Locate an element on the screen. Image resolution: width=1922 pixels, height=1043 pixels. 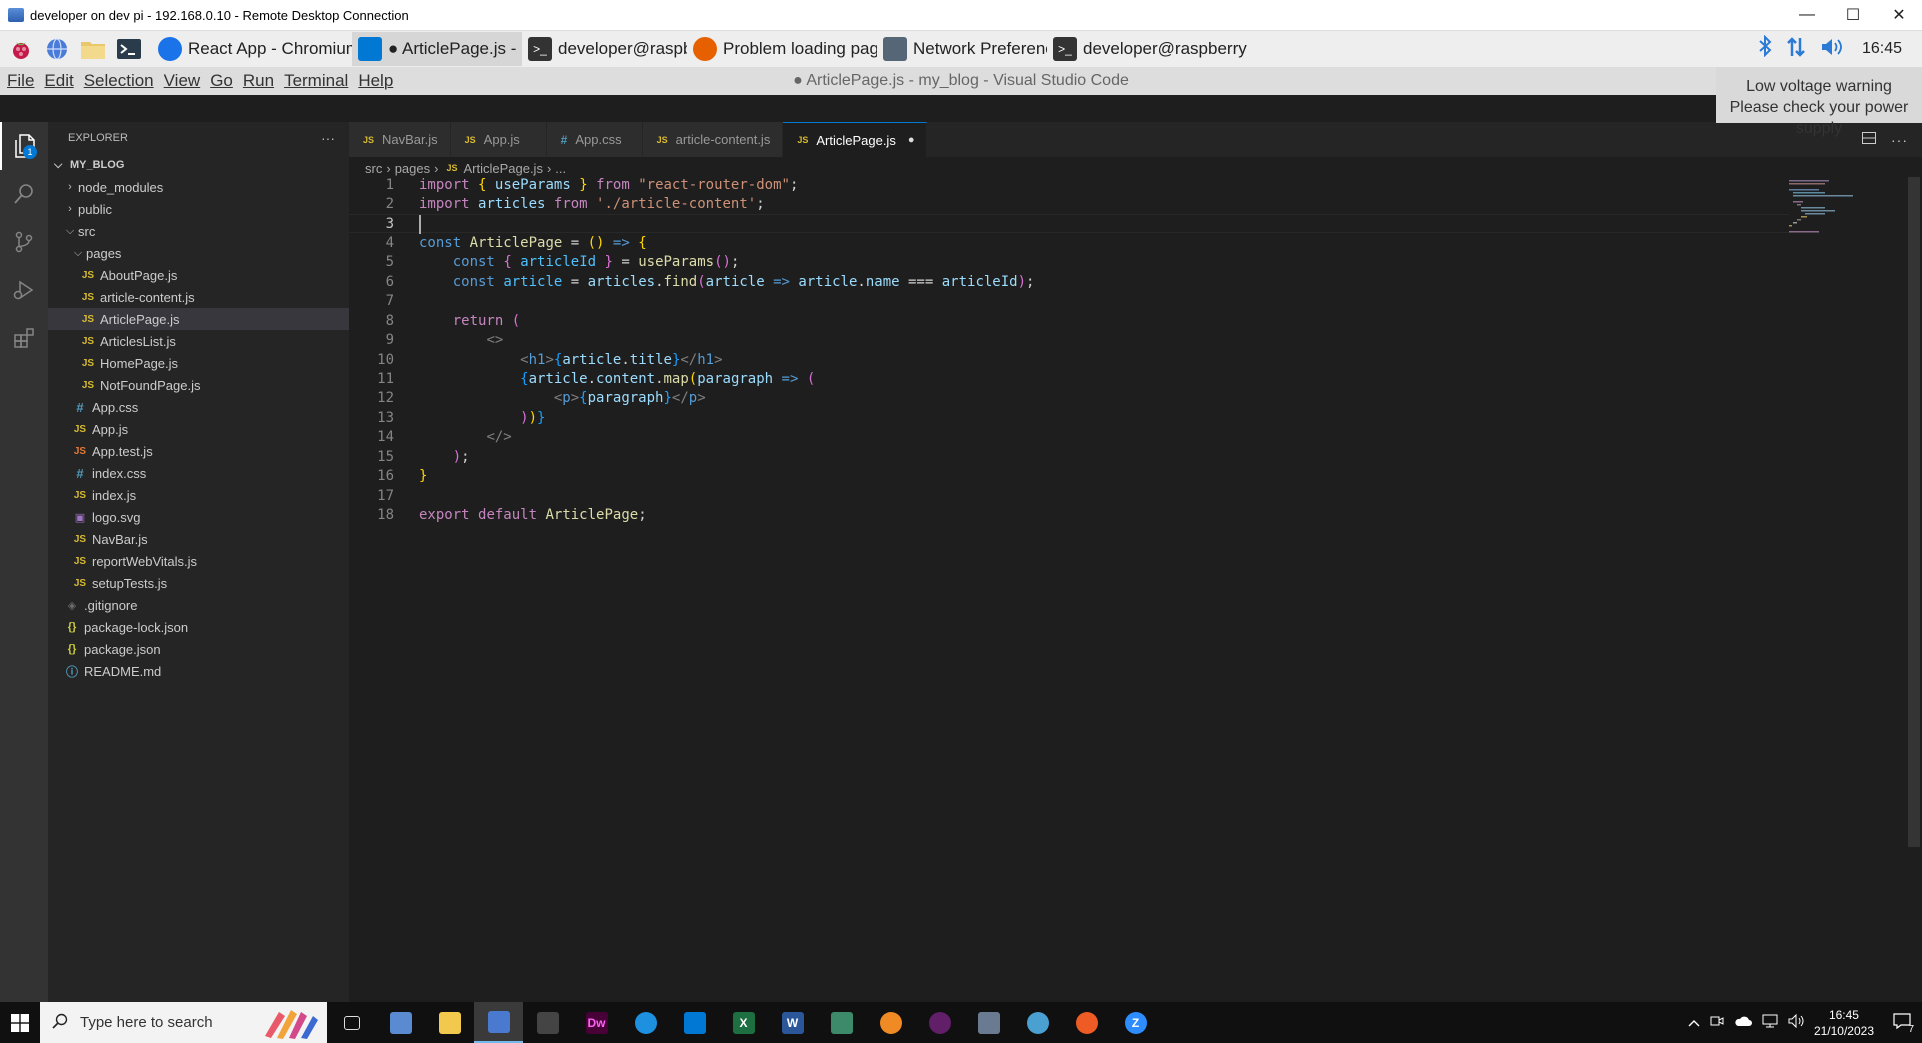
folder-src: ⌵ src is located at coordinates (198, 231).